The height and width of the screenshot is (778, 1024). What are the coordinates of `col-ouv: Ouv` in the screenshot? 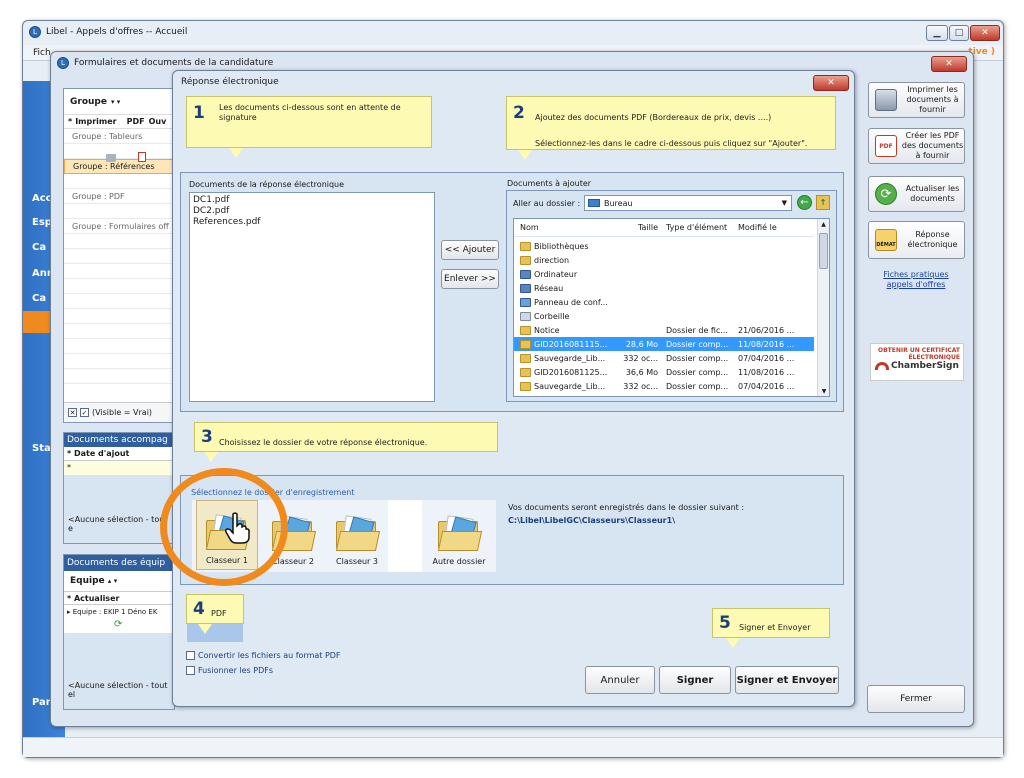 It's located at (158, 121).